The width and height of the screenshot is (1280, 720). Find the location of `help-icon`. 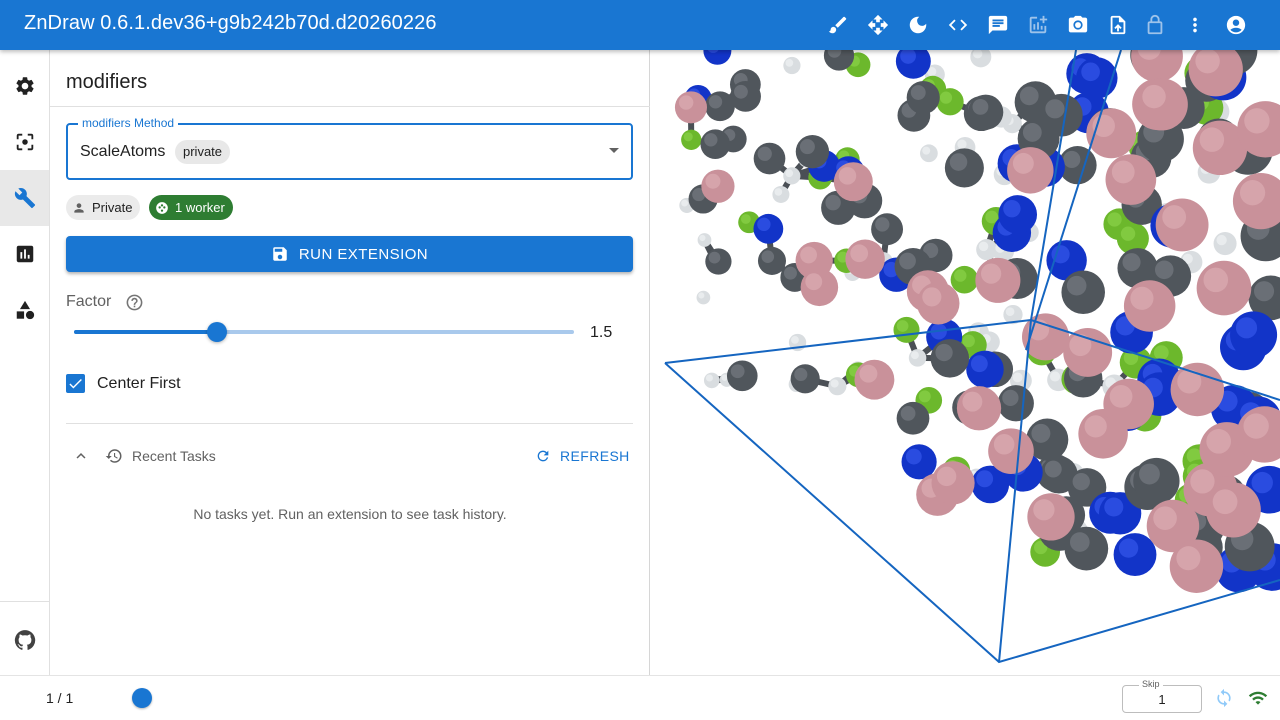

help-icon is located at coordinates (134, 302).